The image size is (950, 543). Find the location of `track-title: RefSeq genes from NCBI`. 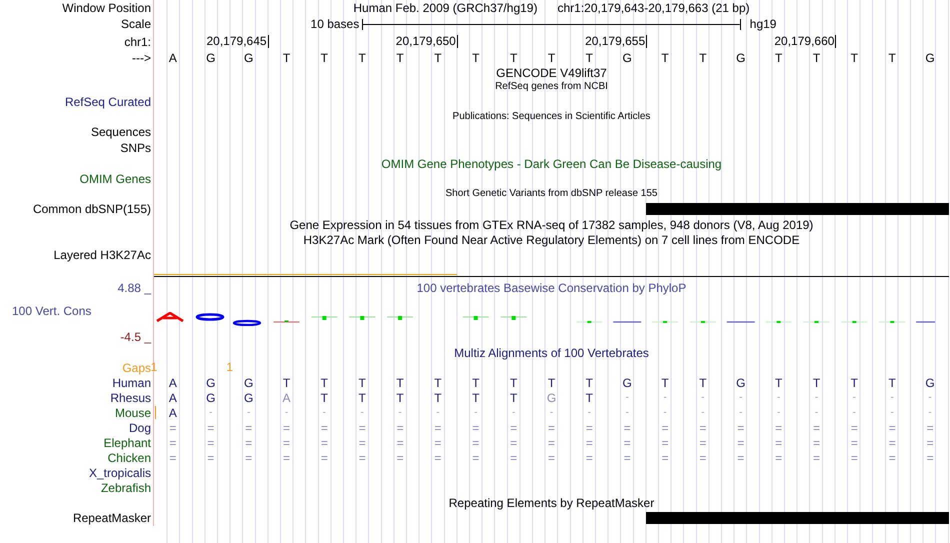

track-title: RefSeq genes from NCBI is located at coordinates (551, 87).